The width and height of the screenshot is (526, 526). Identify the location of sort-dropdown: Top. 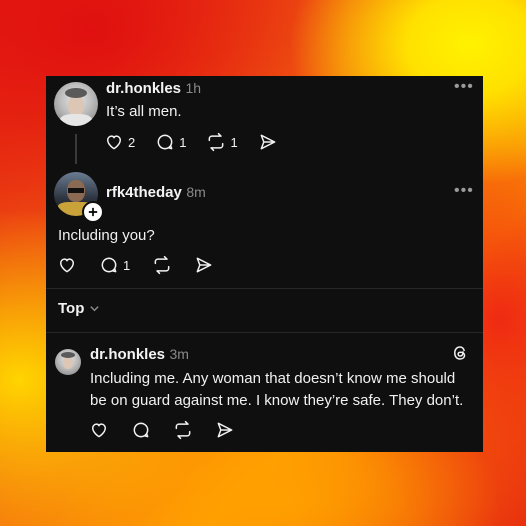
(79, 308).